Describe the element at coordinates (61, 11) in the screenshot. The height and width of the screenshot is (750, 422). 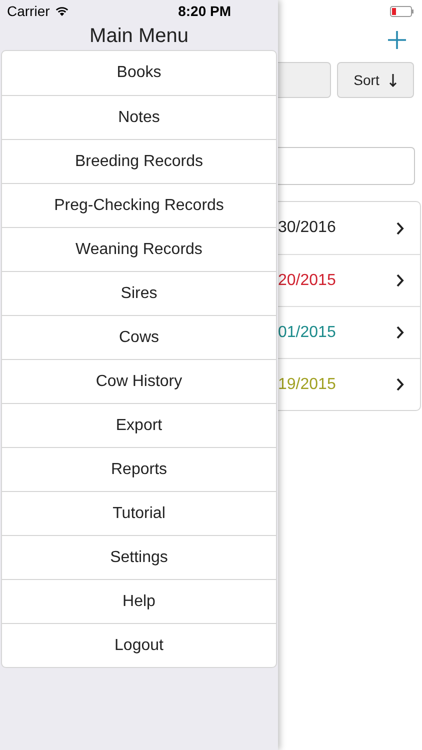
I see `wifi-icon` at that location.